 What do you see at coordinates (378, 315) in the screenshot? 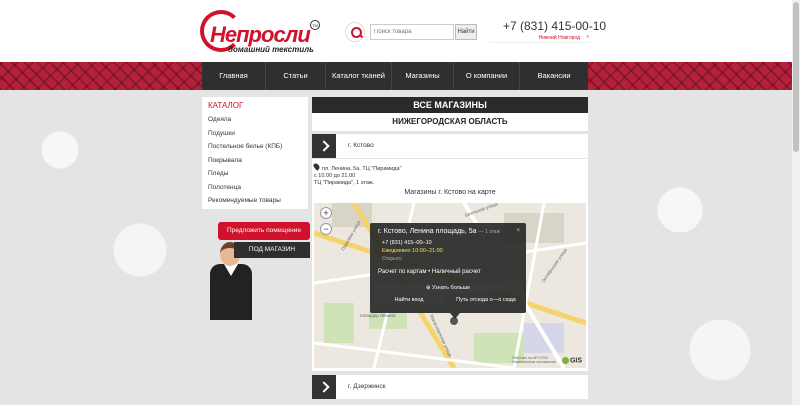
I see `street-label: площадь Ленина` at bounding box center [378, 315].